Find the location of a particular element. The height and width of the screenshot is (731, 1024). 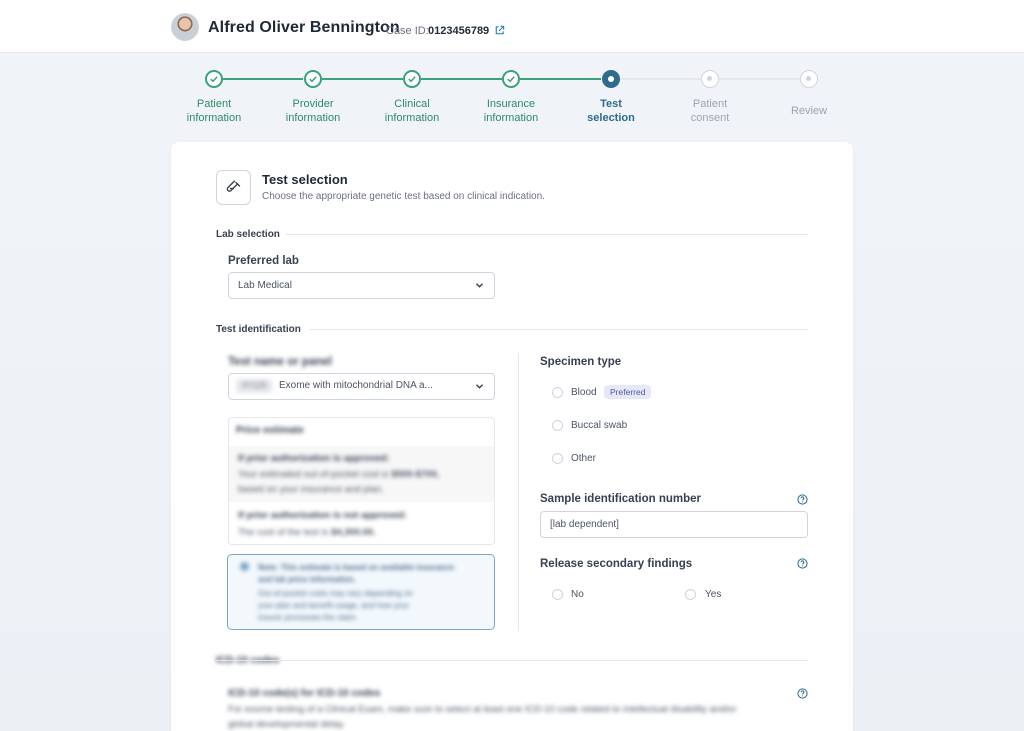

step-label-line: Review is located at coordinates (809, 111).